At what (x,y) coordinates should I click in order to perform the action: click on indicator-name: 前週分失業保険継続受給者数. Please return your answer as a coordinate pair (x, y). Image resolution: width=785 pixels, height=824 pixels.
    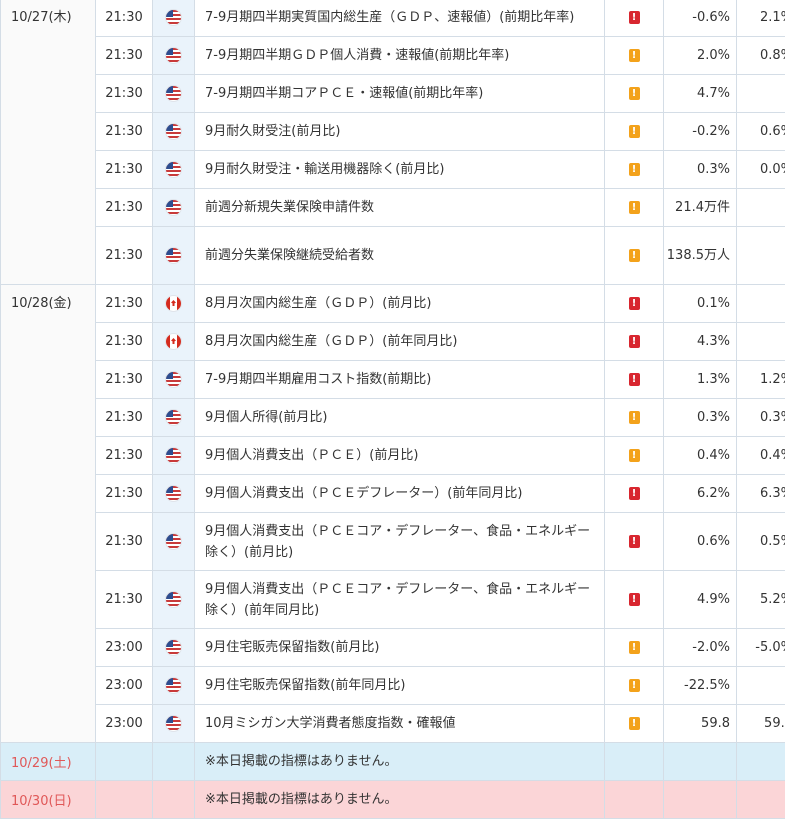
    Looking at the image, I should click on (399, 255).